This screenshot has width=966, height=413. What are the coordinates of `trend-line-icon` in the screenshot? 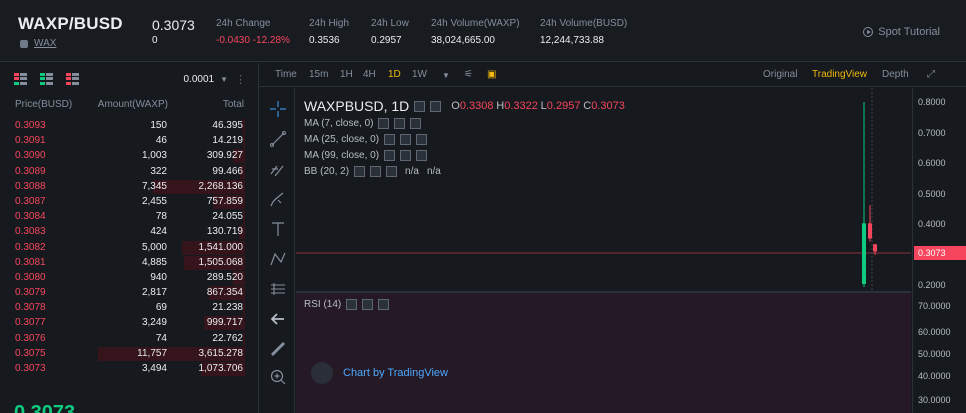 It's located at (278, 139).